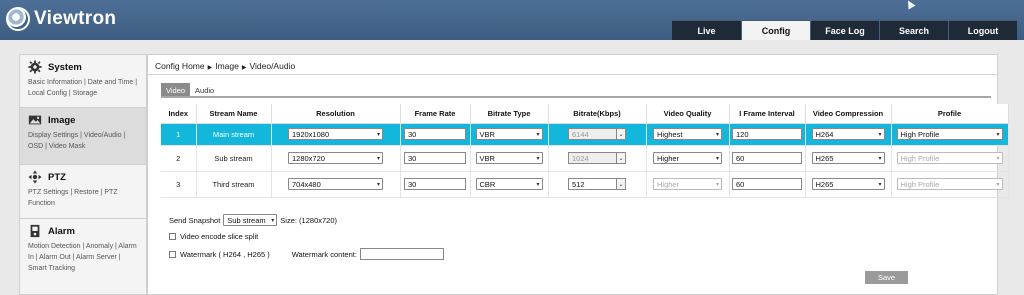  I want to click on resolution-value: 1280x720, so click(308, 158).